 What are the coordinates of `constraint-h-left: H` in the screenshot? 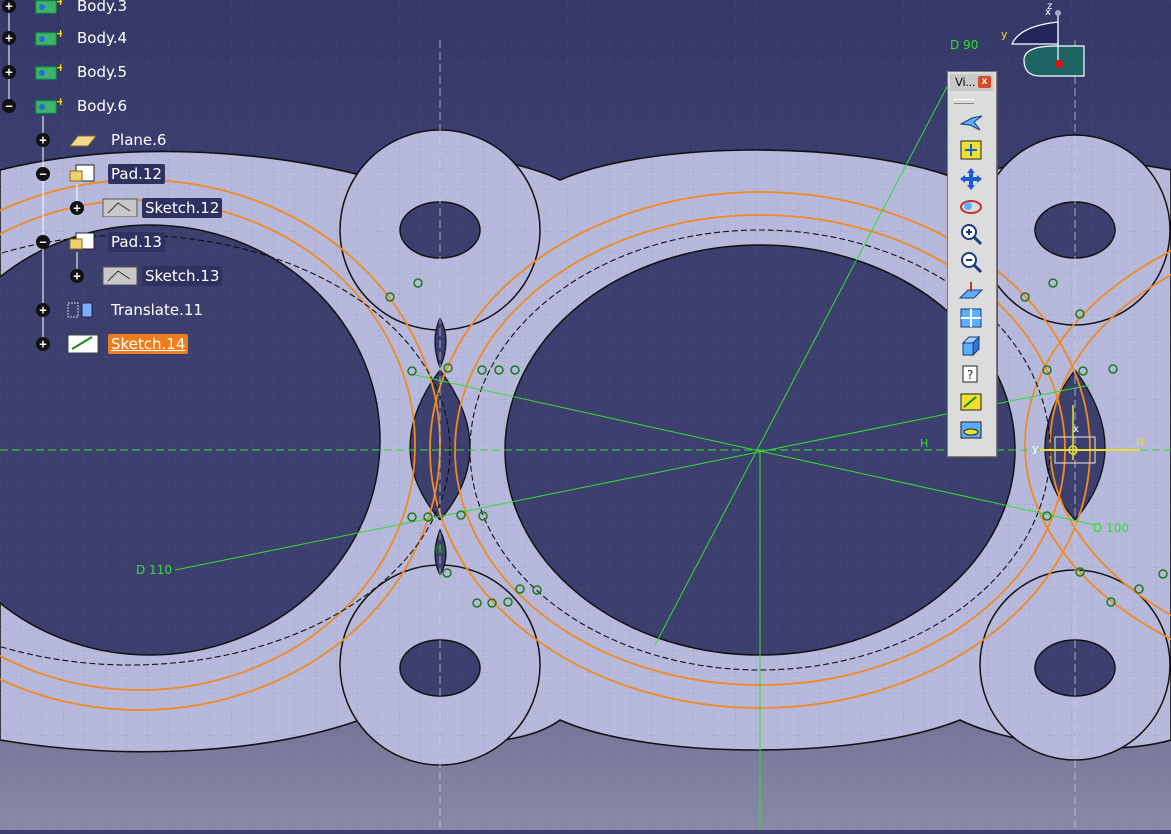 It's located at (924, 443).